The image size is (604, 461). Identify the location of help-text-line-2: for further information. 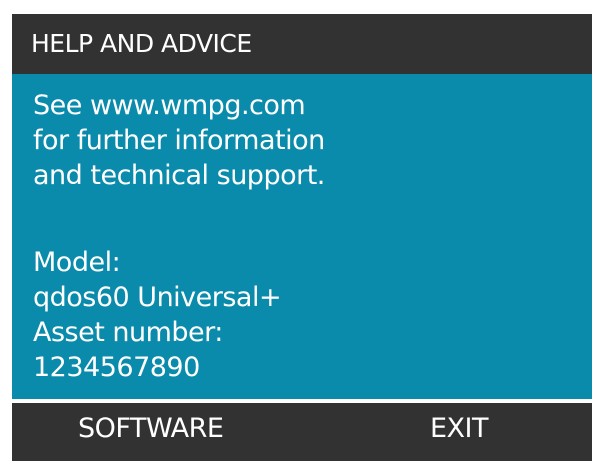
(179, 140).